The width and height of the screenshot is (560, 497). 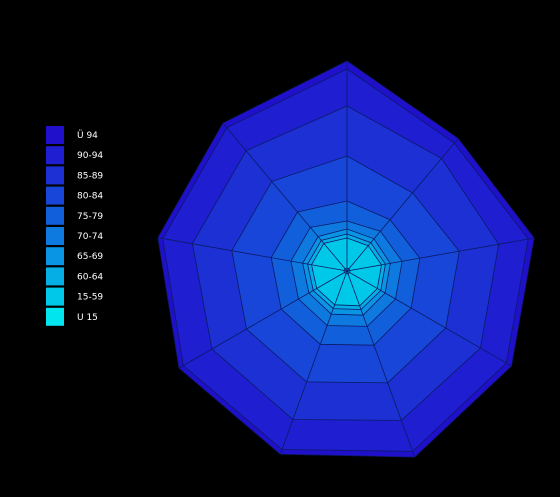 I want to click on legend-label: 70-74, so click(x=90, y=237).